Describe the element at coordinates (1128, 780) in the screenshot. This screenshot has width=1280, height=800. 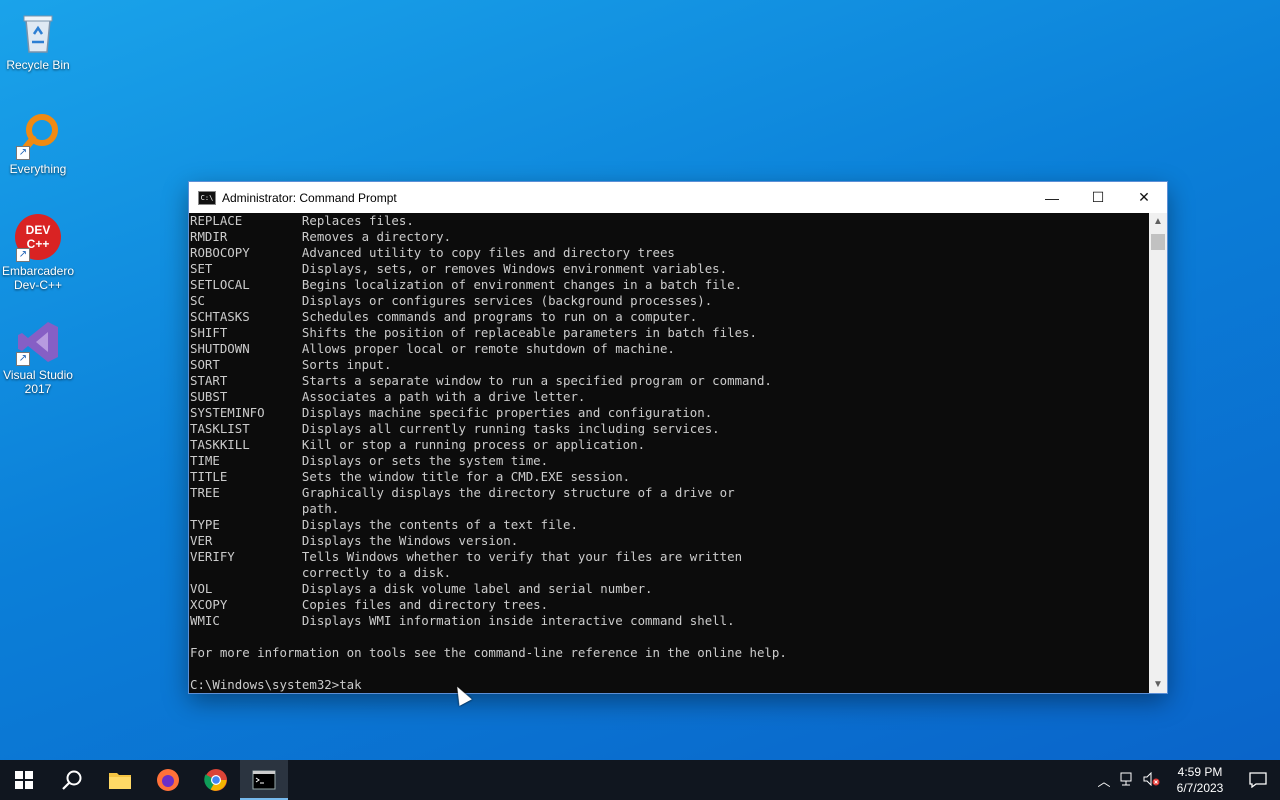
I see `network-icon` at that location.